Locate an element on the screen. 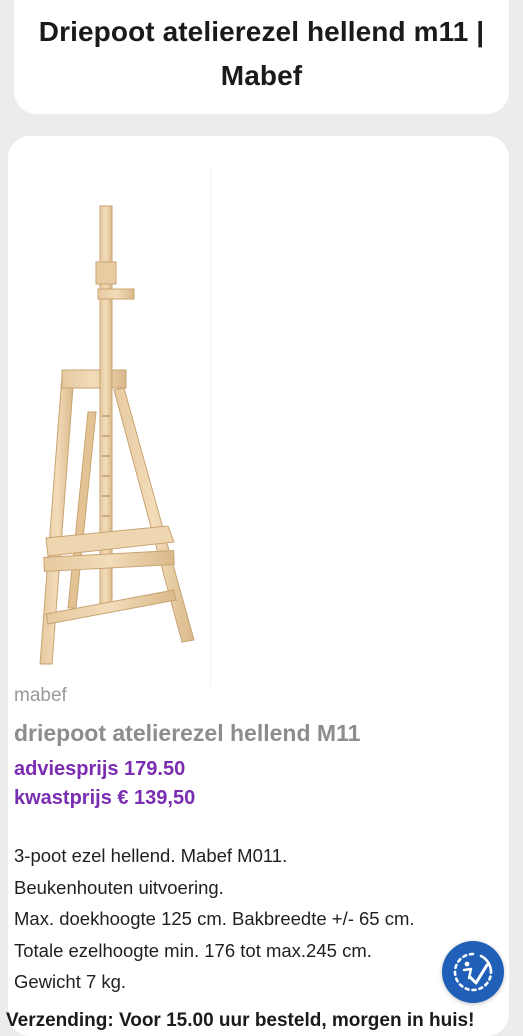  description-line: Beukenhouten uitvoering. is located at coordinates (119, 887).